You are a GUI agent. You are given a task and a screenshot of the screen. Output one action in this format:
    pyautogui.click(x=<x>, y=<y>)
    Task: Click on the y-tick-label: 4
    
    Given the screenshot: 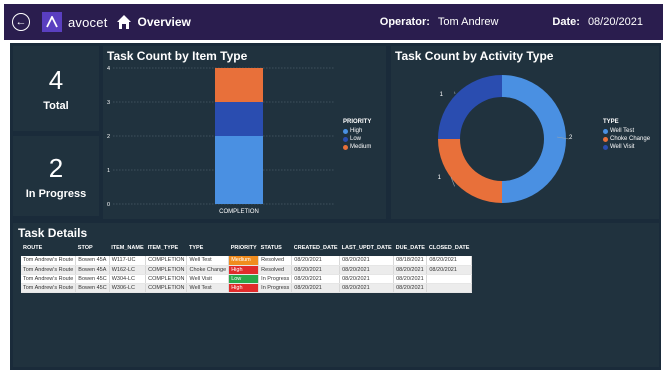 What is the action you would take?
    pyautogui.click(x=108, y=69)
    